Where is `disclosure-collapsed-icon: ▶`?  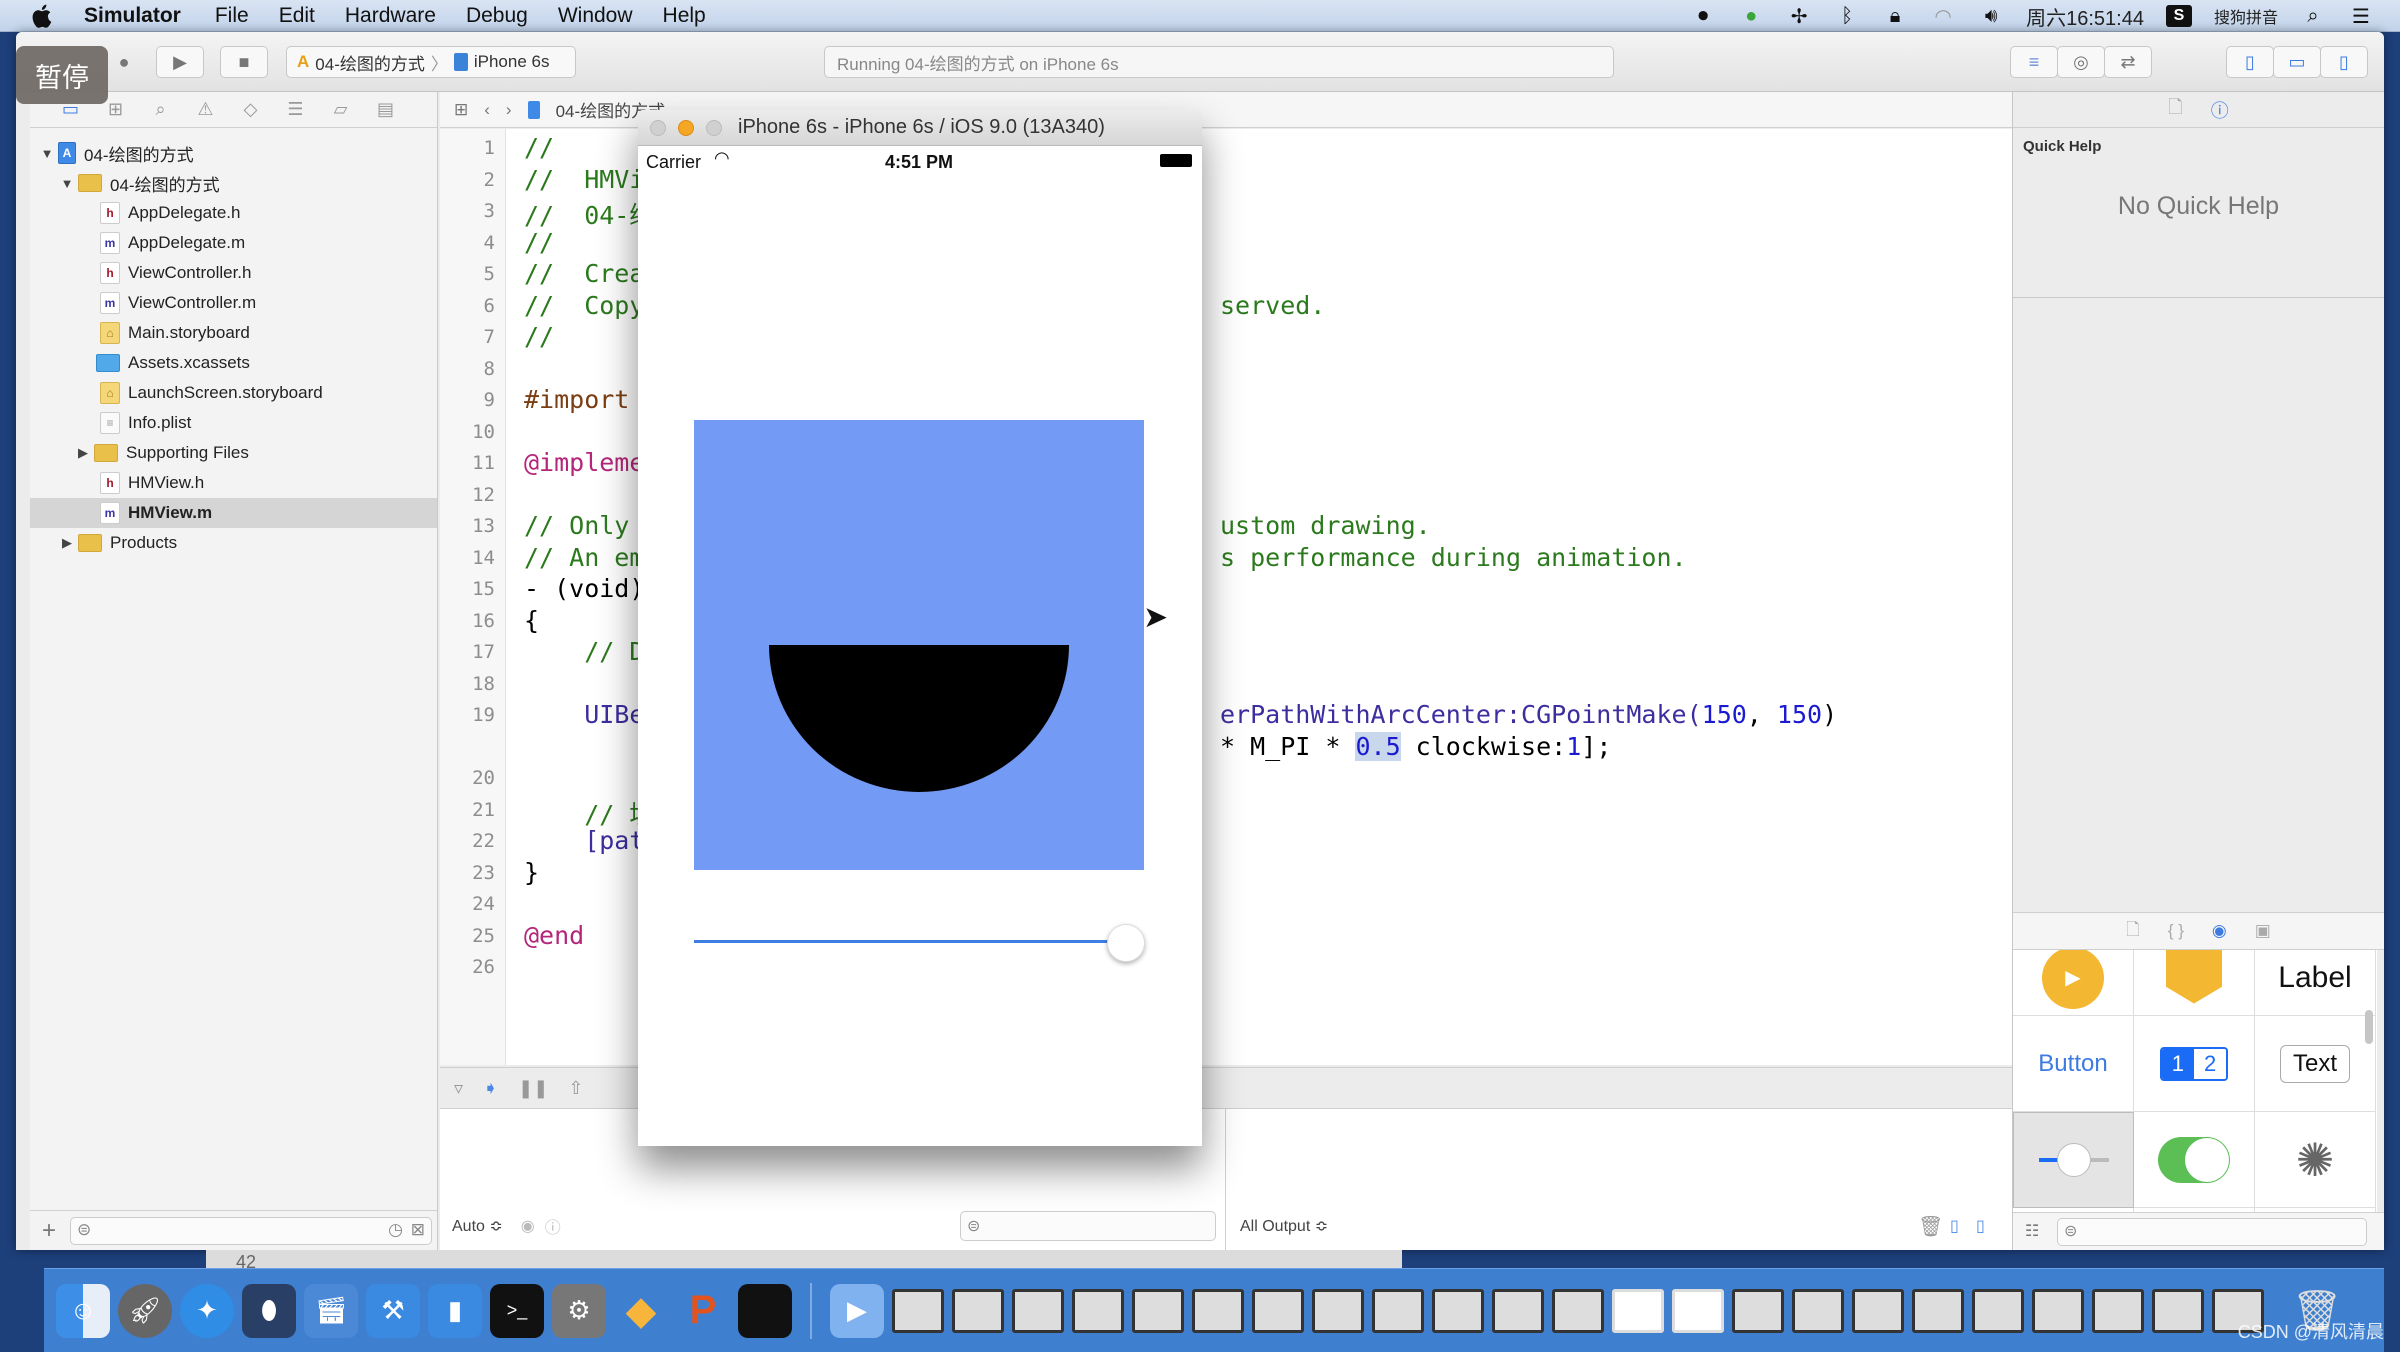
disclosure-collapsed-icon: ▶ is located at coordinates (83, 453).